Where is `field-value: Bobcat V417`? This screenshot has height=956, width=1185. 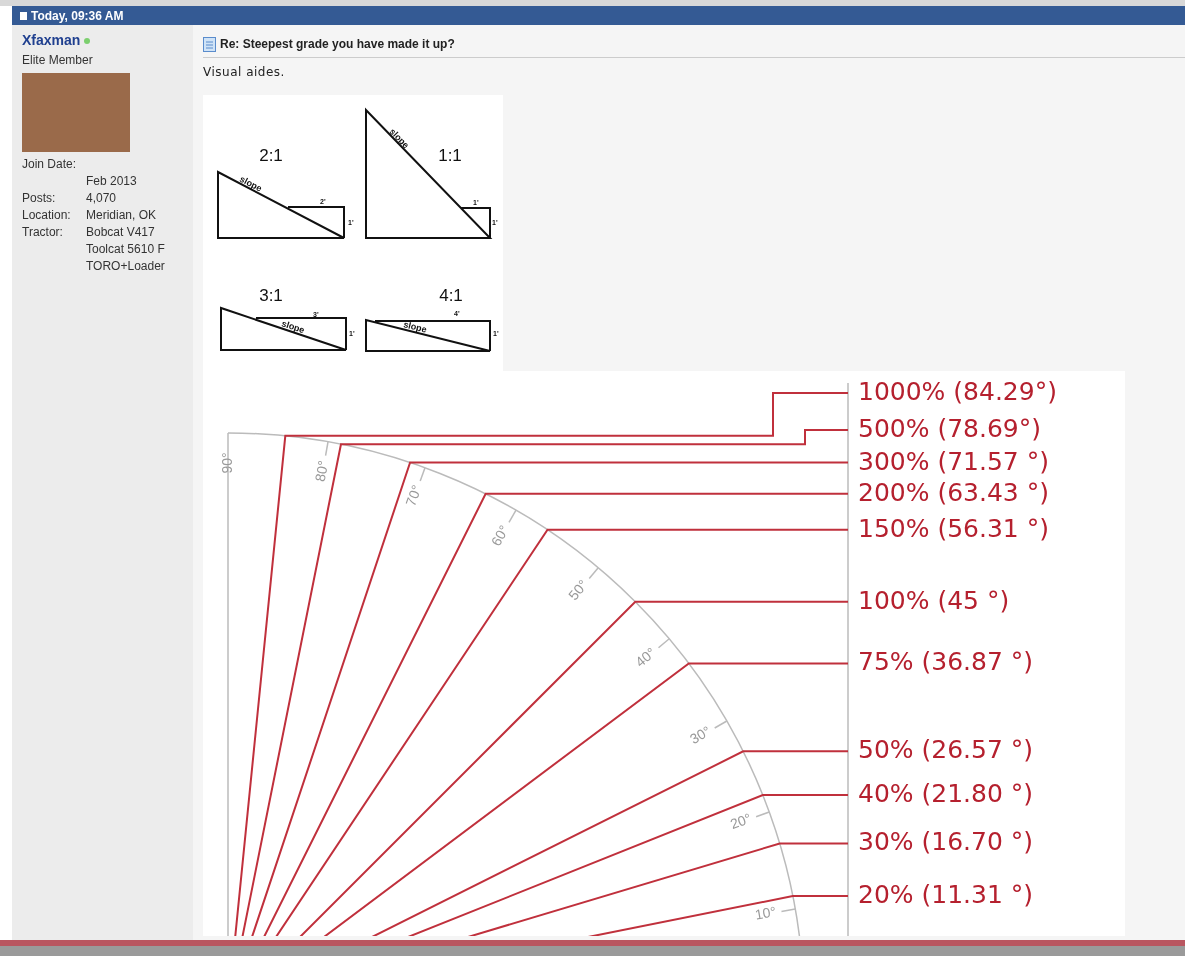
field-value: Bobcat V417 is located at coordinates (121, 232).